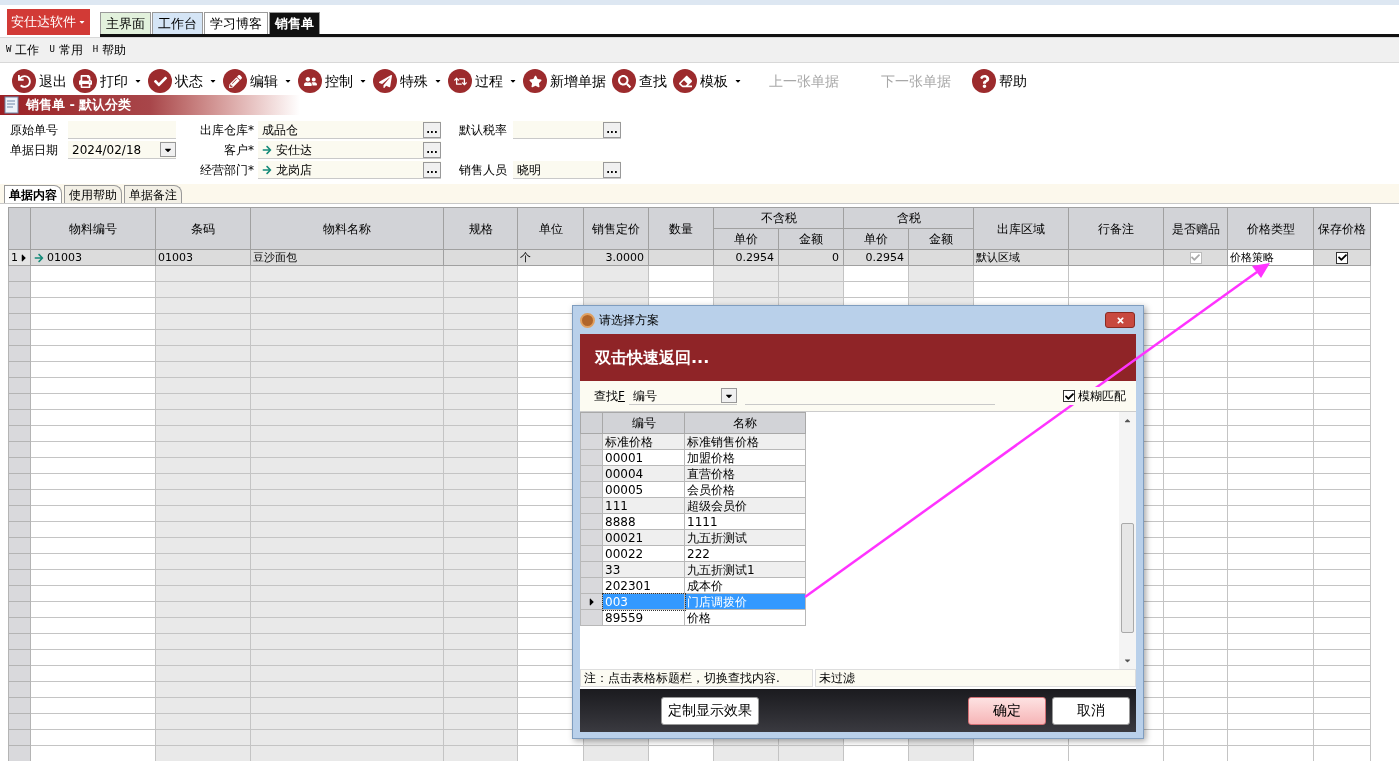 The height and width of the screenshot is (761, 1399). Describe the element at coordinates (682, 396) in the screenshot. I see `search-by-dropdown: 编号` at that location.